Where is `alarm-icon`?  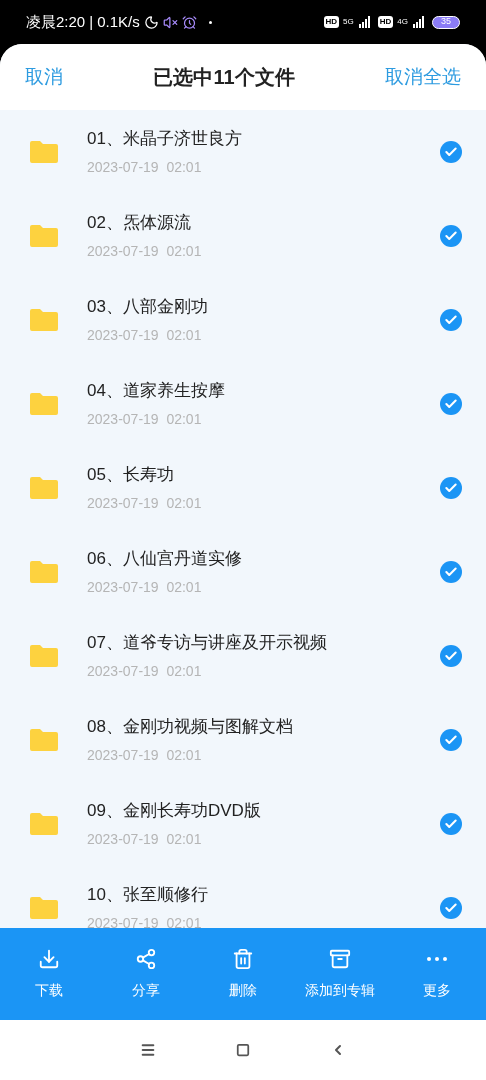 alarm-icon is located at coordinates (189, 22).